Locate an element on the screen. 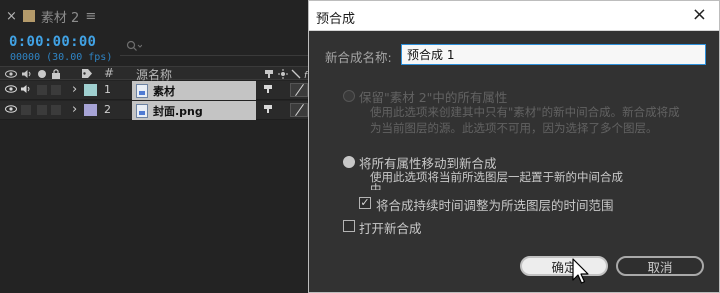  solo-column-icon is located at coordinates (42, 73).